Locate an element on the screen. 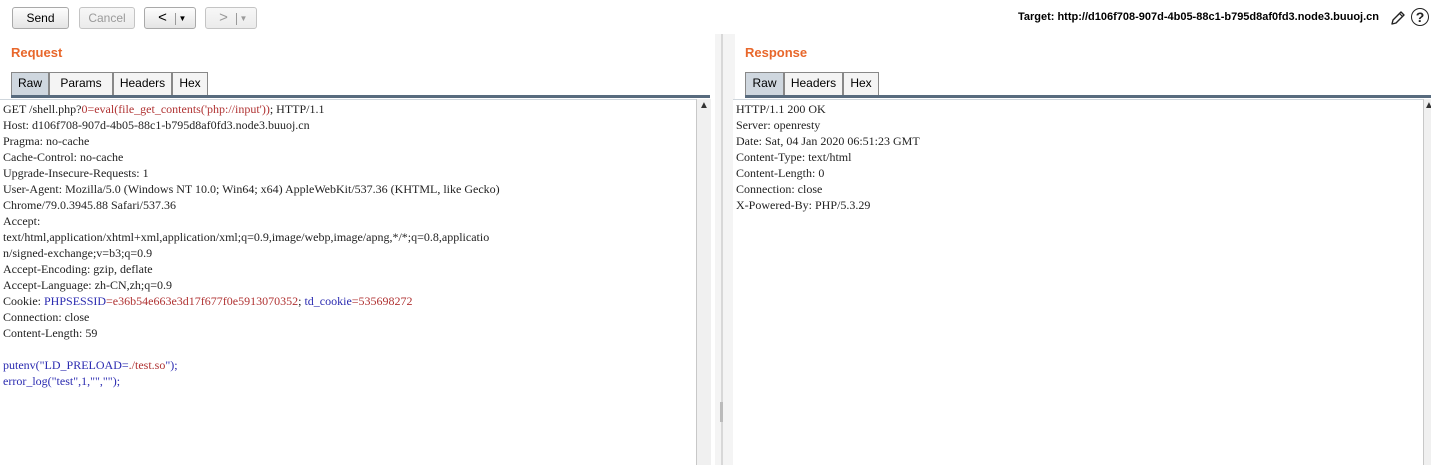 The width and height of the screenshot is (1431, 465). divider-line is located at coordinates (722, 249).